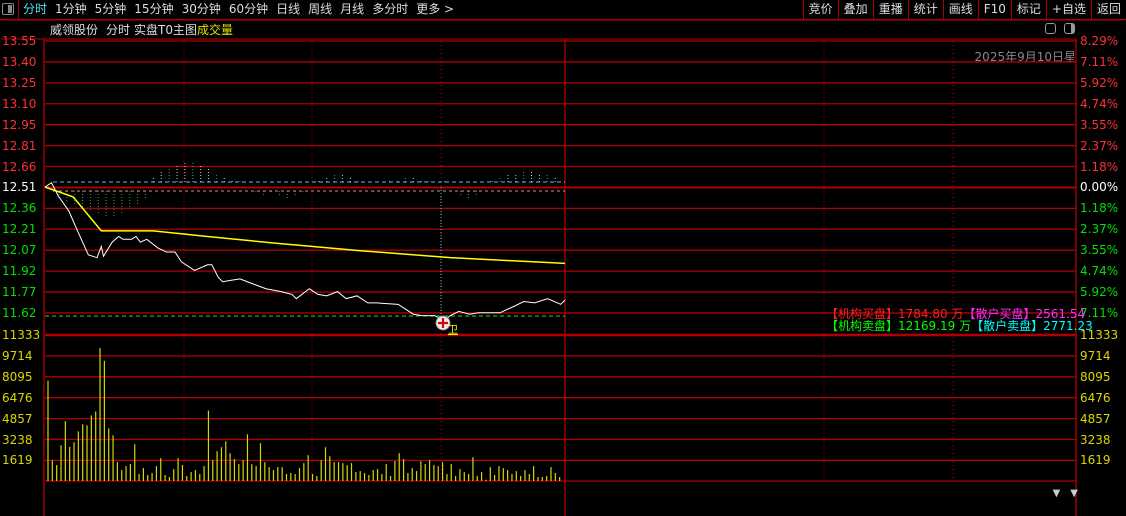 Image resolution: width=1126 pixels, height=516 pixels. What do you see at coordinates (17, 460) in the screenshot?
I see `volume-tick: 1619` at bounding box center [17, 460].